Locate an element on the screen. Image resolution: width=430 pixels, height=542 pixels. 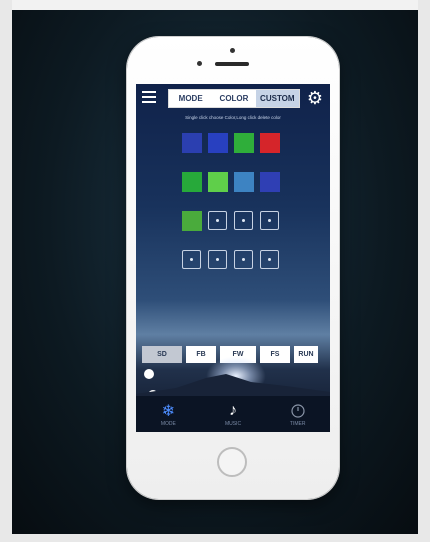
bottom-tab-music: ♪ MUSIC is located at coordinates (233, 414).